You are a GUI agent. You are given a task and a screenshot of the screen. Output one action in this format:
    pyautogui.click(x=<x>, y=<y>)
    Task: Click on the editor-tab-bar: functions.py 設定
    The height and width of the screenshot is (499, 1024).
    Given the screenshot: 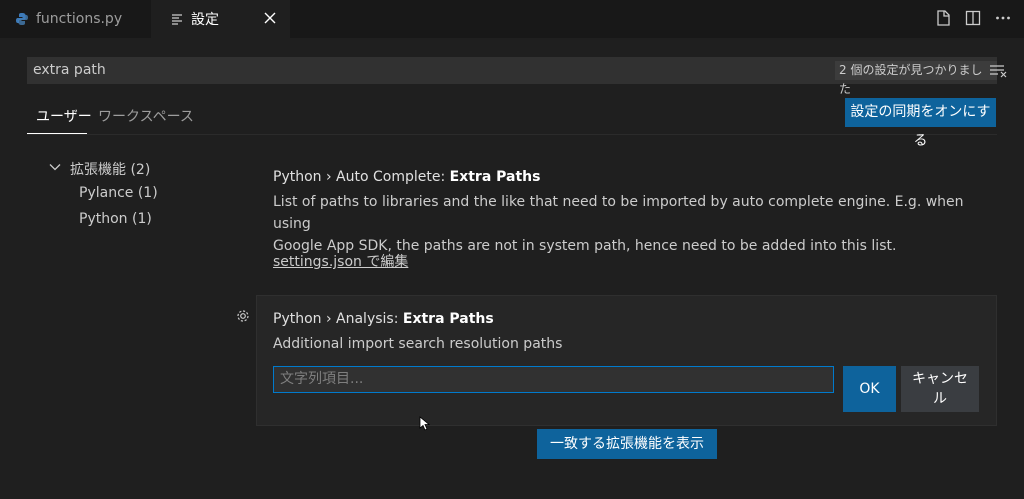 What is the action you would take?
    pyautogui.click(x=512, y=19)
    